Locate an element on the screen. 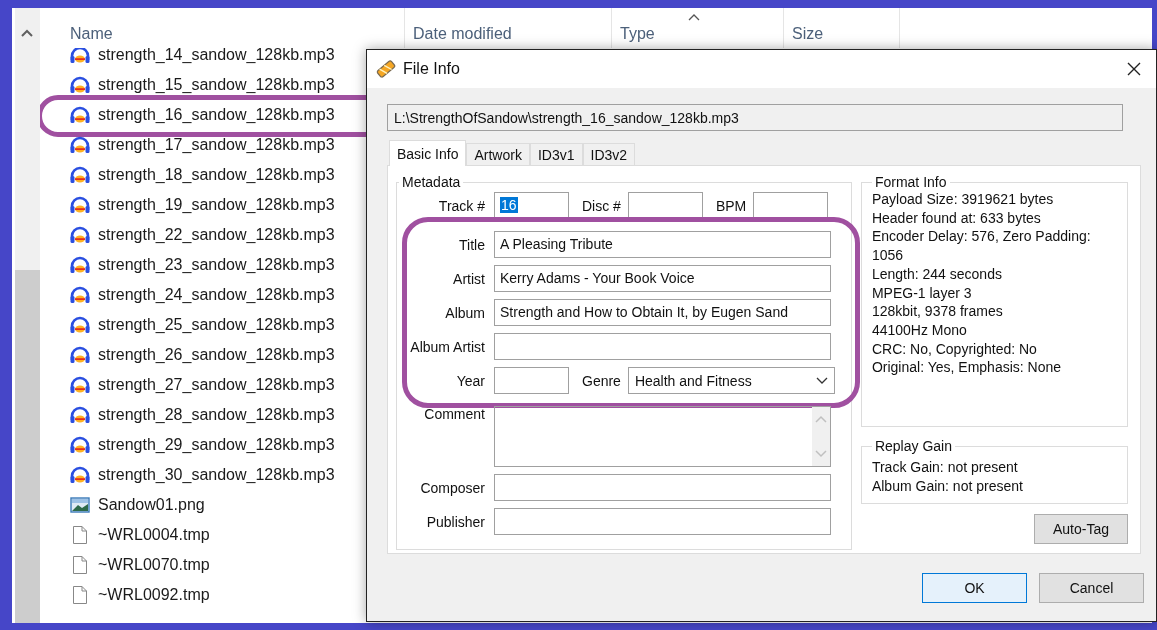 The width and height of the screenshot is (1157, 630). info-text: Album Gain: not present is located at coordinates (947, 486).